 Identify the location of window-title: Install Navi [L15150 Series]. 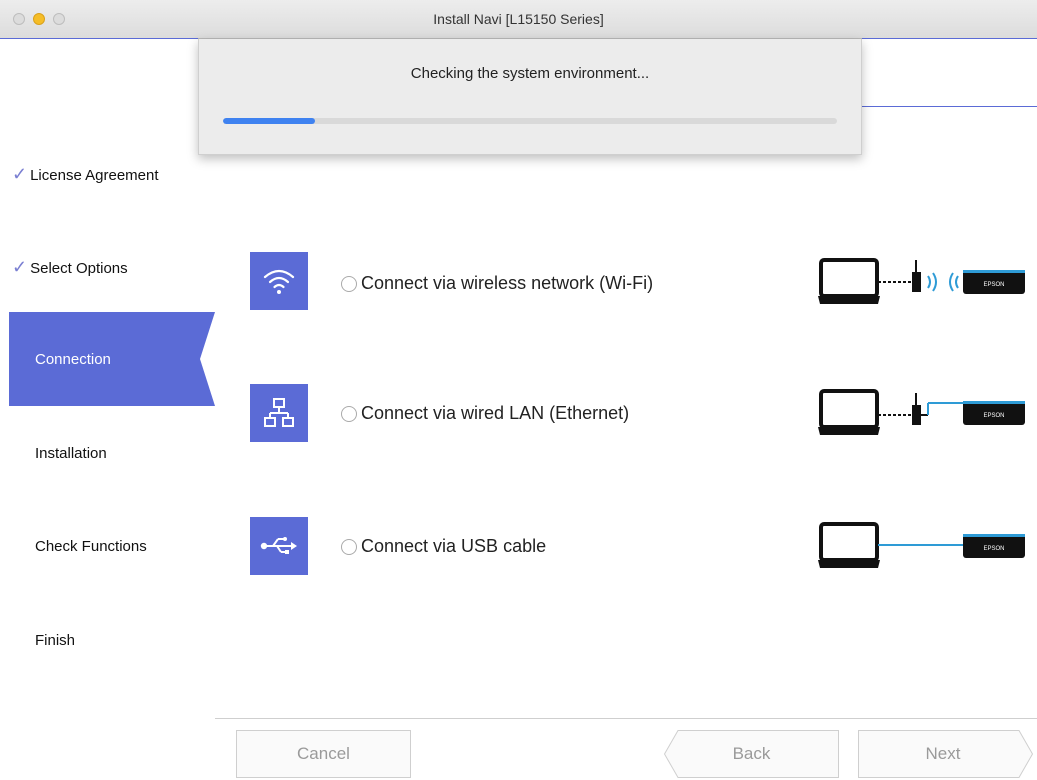
(518, 19).